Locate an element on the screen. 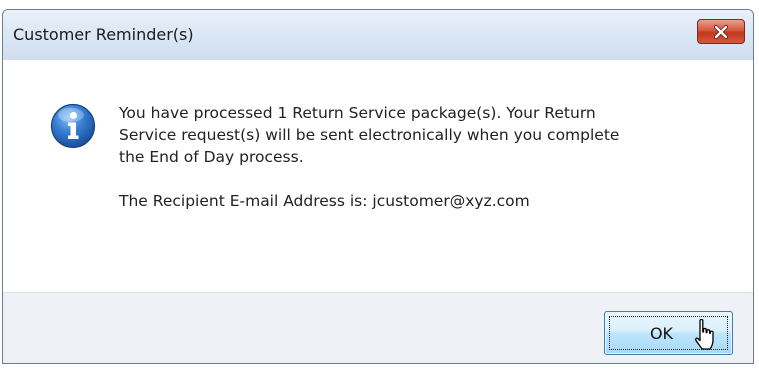 This screenshot has height=369, width=759. message-line-3: the End of Day process. is located at coordinates (211, 157).